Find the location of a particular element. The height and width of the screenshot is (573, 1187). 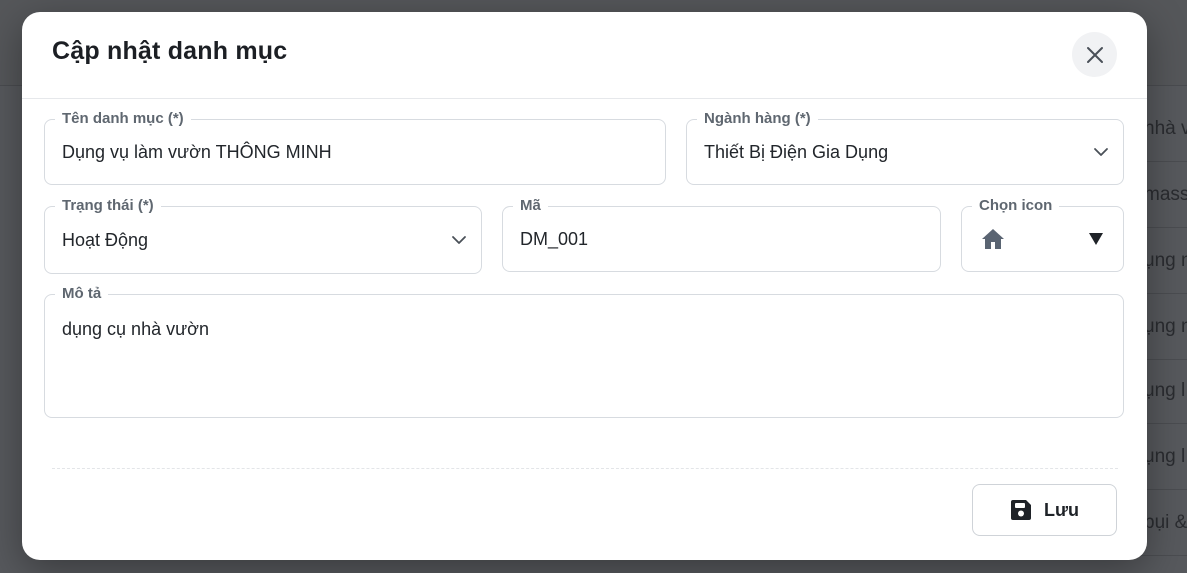

description-value: dụng cụ nhà vườn is located at coordinates (135, 329).